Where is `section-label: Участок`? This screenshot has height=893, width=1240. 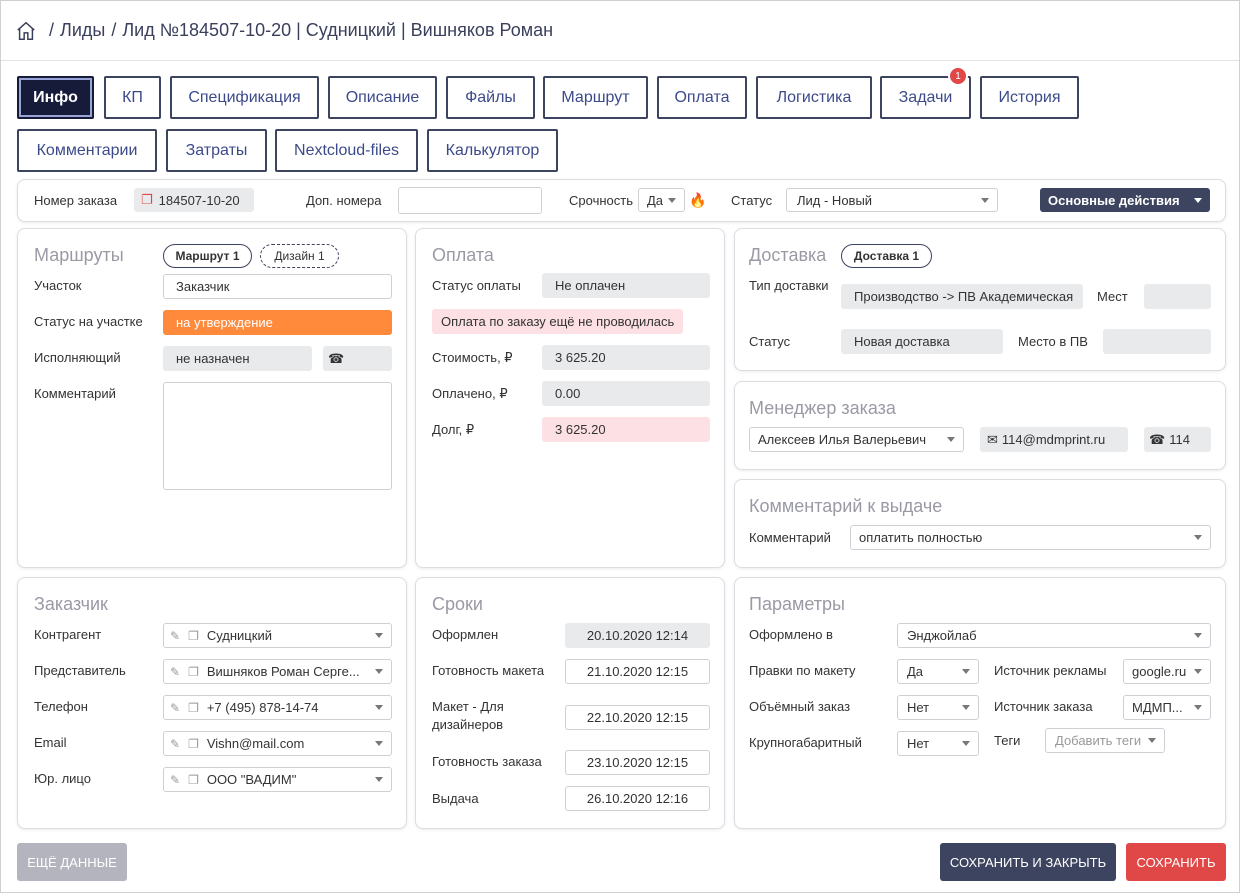
section-label: Участок is located at coordinates (58, 285).